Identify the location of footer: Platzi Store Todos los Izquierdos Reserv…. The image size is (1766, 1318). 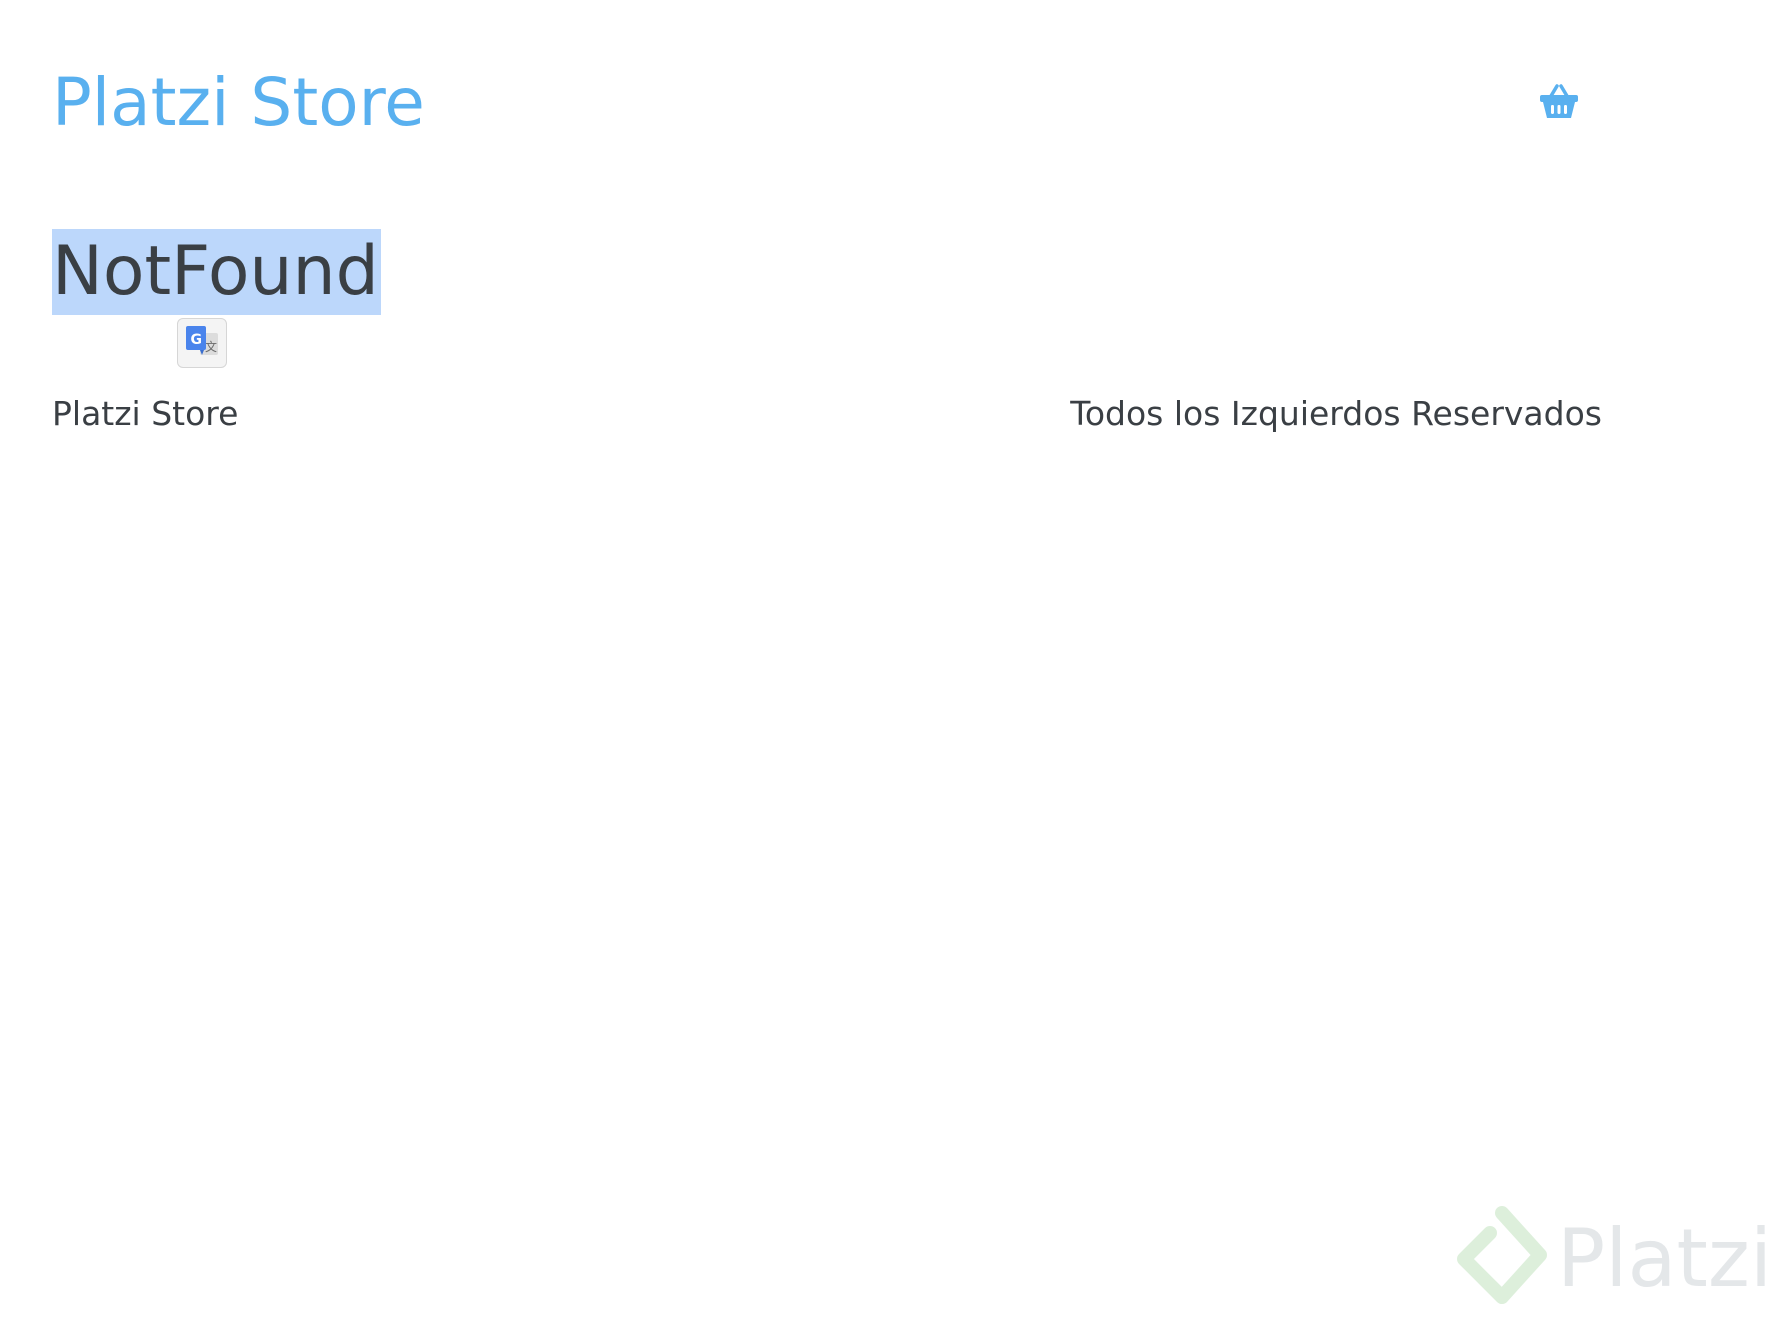
(827, 414).